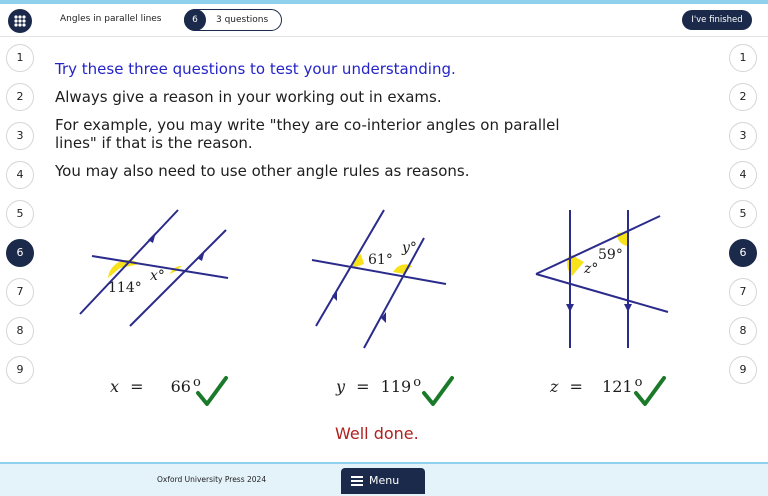  What do you see at coordinates (396, 386) in the screenshot?
I see `answer-value: 119` at bounding box center [396, 386].